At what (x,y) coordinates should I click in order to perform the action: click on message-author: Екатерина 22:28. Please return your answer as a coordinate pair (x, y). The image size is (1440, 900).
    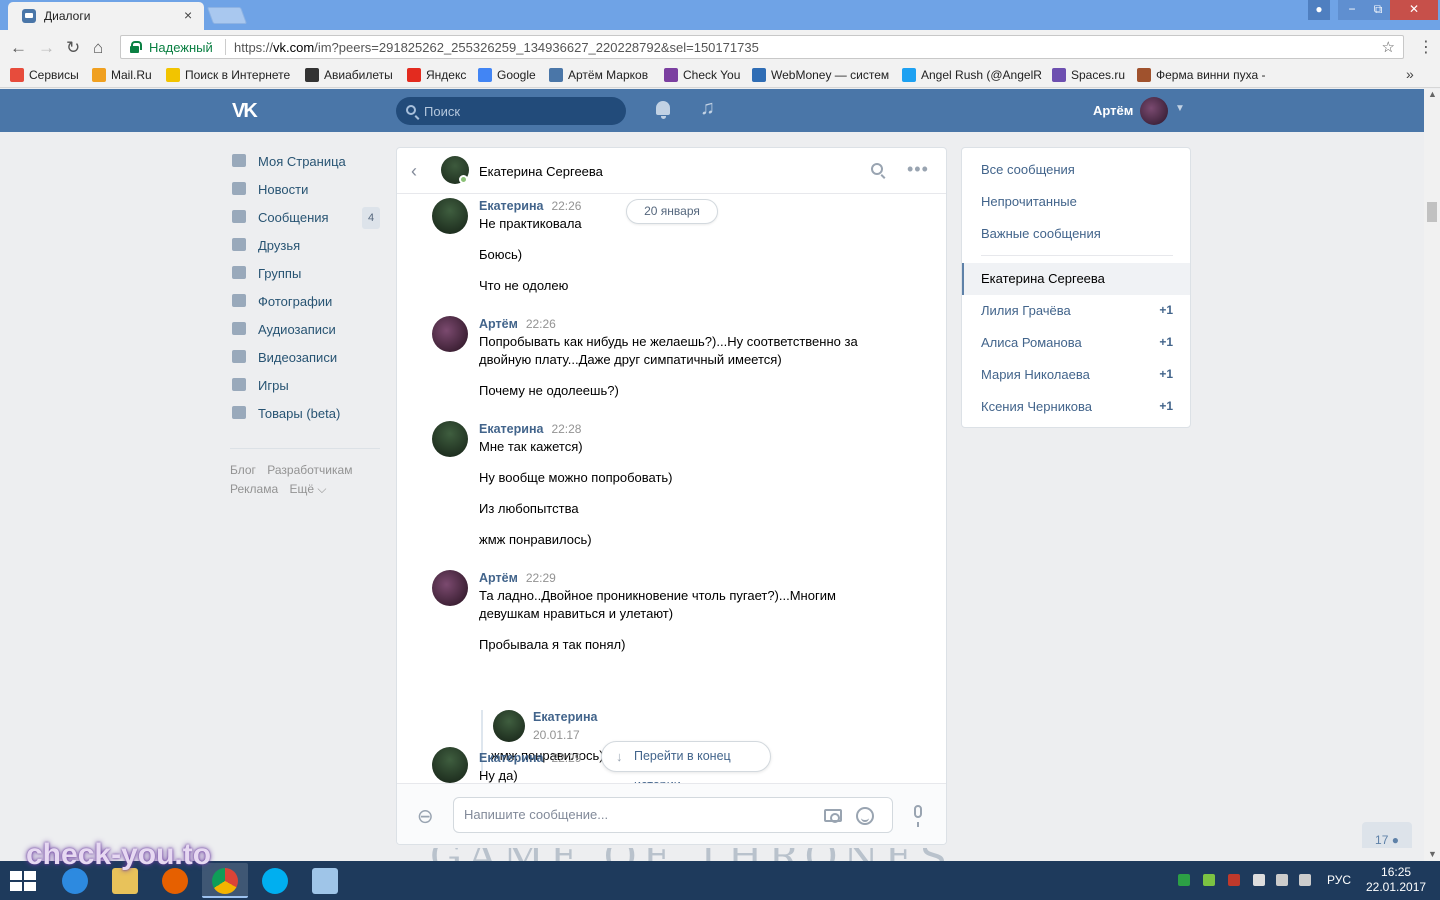
    Looking at the image, I should click on (530, 429).